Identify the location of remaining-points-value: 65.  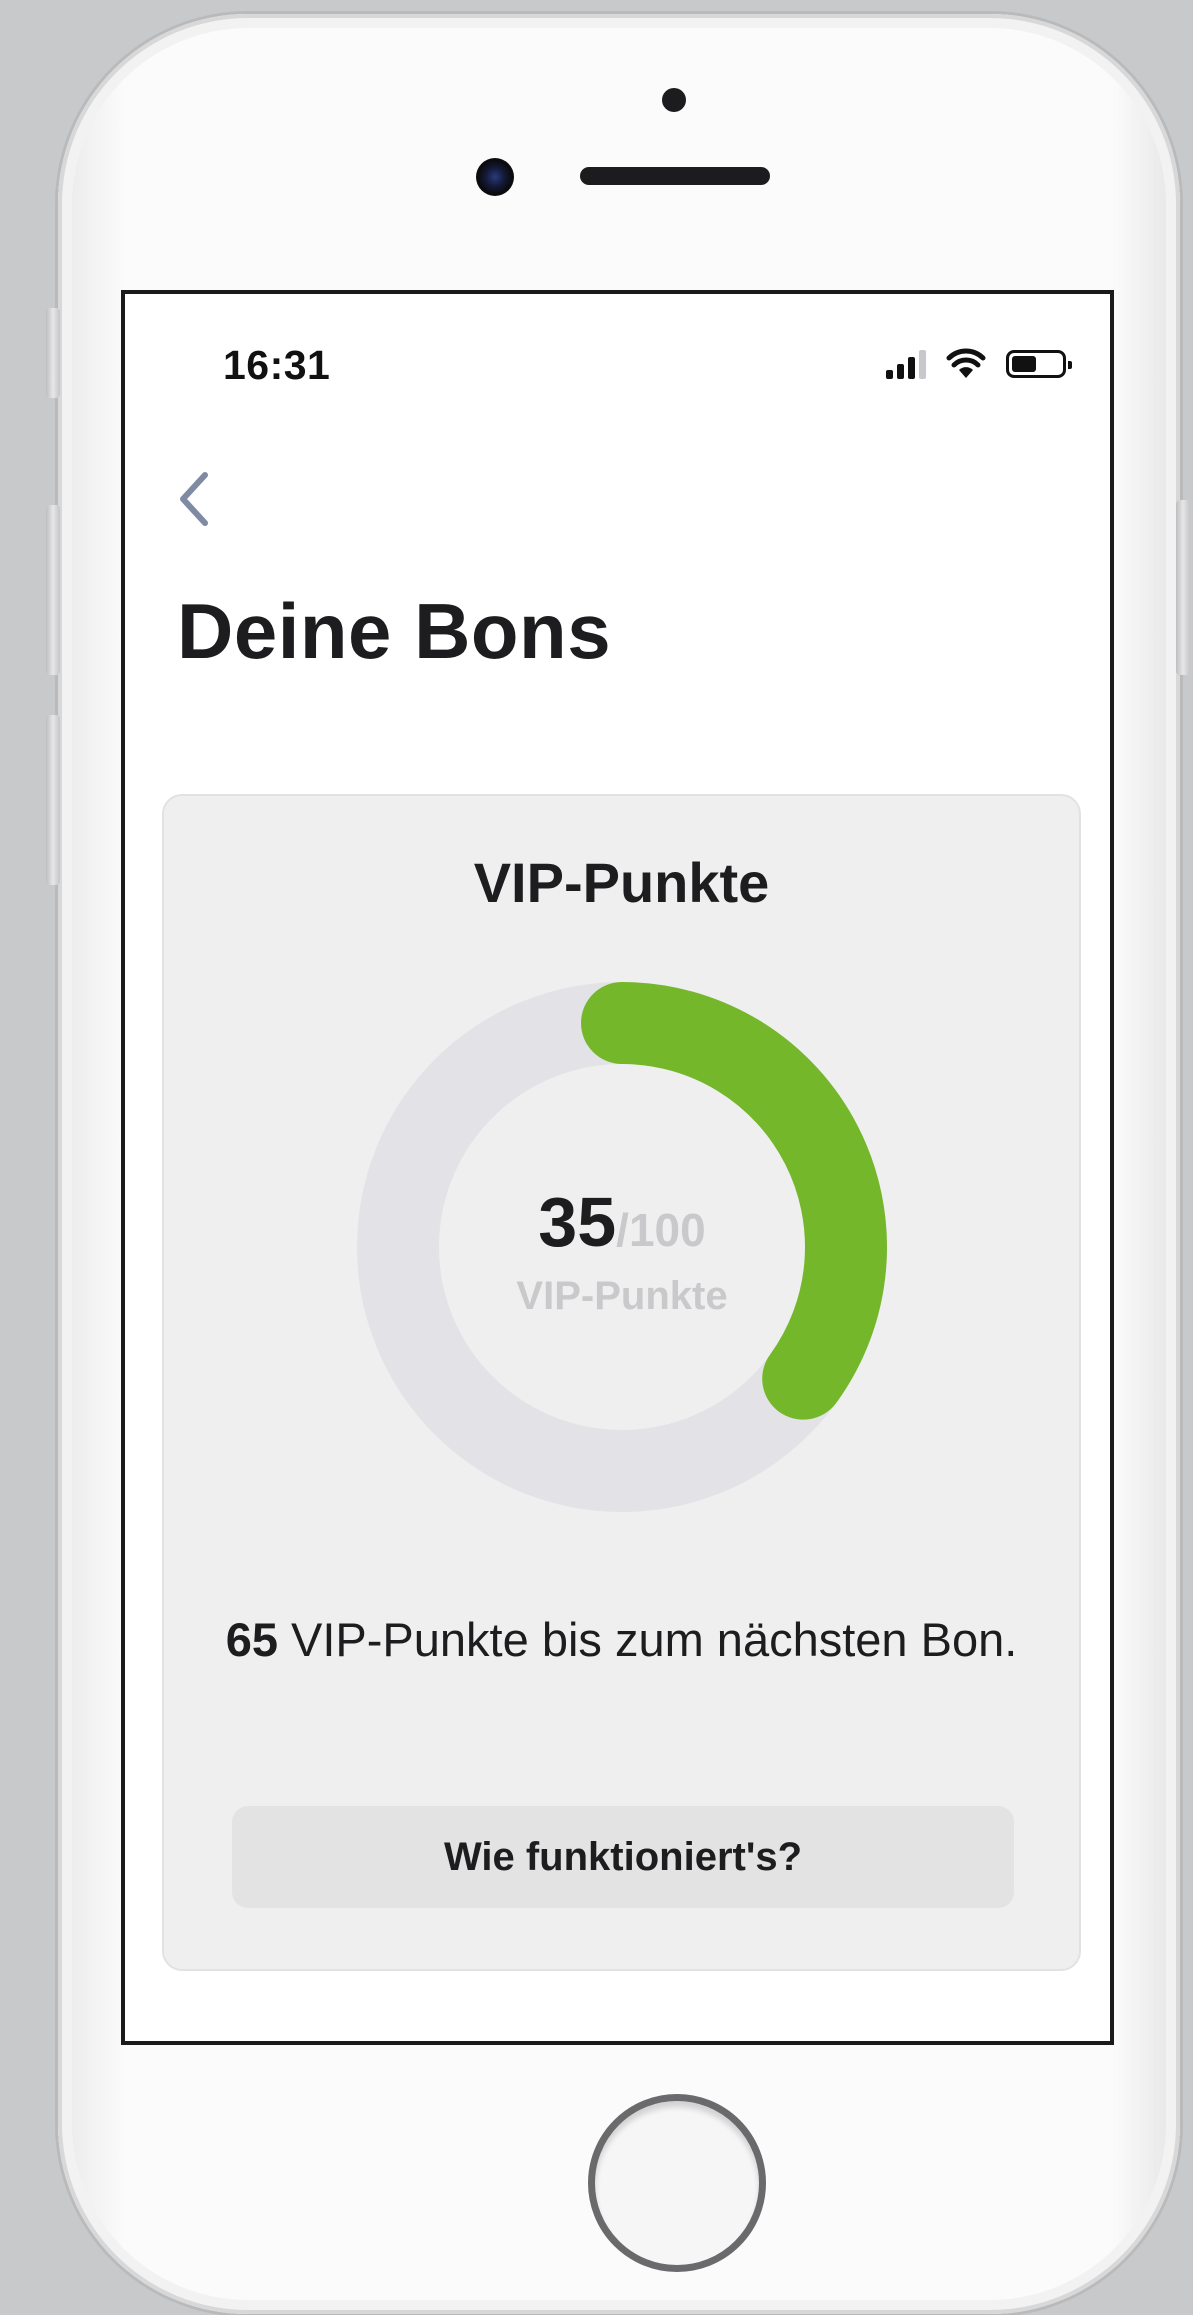
(251, 1639).